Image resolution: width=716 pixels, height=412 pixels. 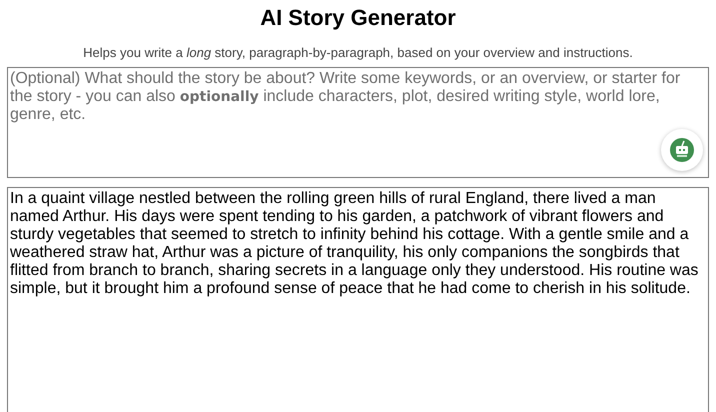 What do you see at coordinates (358, 18) in the screenshot?
I see `page-title: AI Story Generator` at bounding box center [358, 18].